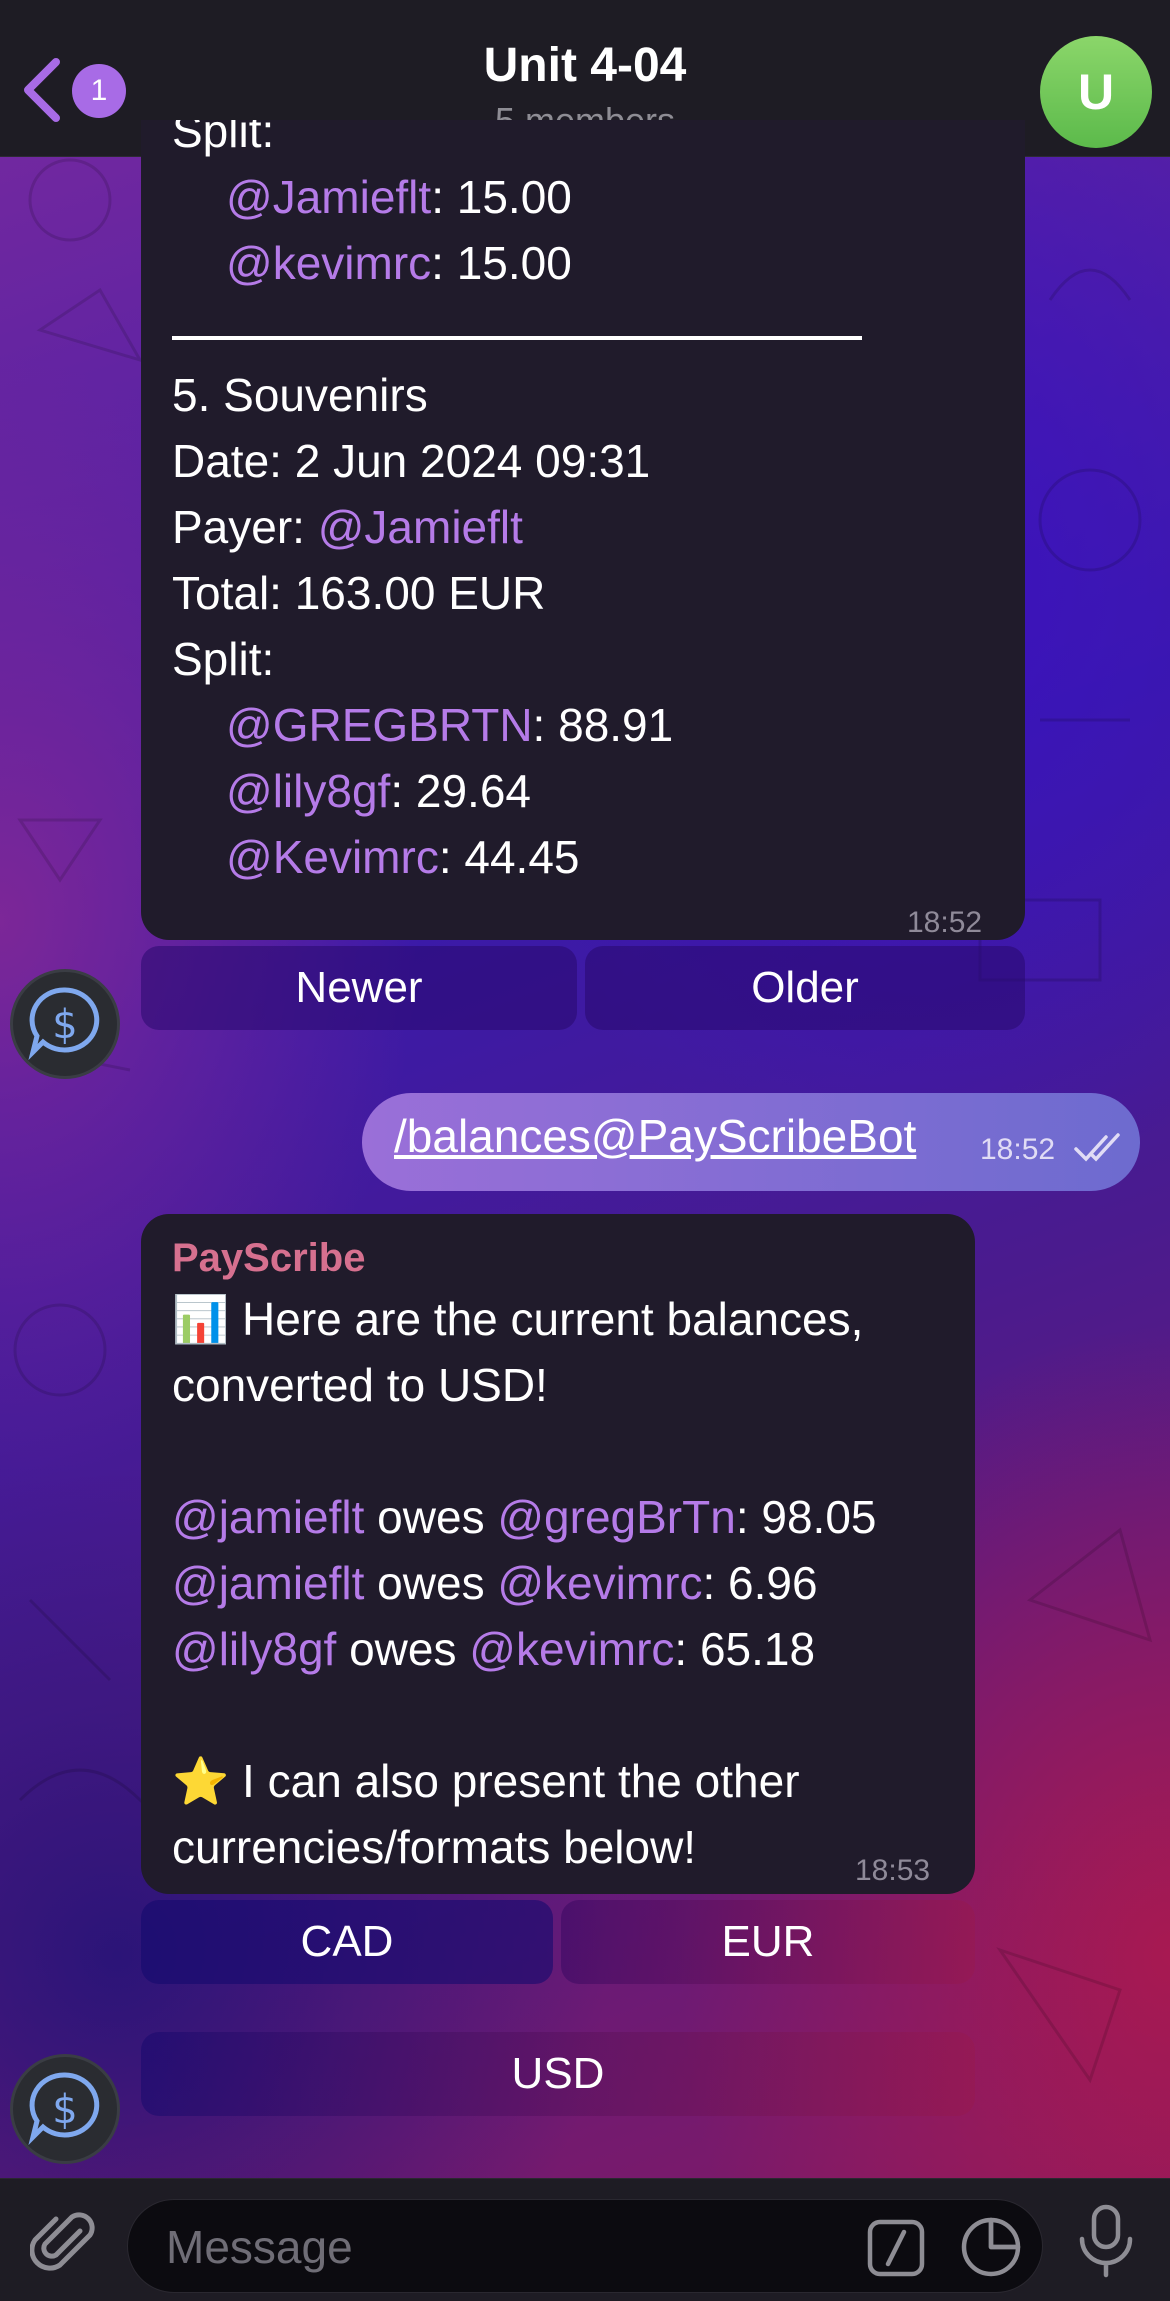 This screenshot has height=2301, width=1170. What do you see at coordinates (893, 1870) in the screenshot?
I see `message-time: 18:53` at bounding box center [893, 1870].